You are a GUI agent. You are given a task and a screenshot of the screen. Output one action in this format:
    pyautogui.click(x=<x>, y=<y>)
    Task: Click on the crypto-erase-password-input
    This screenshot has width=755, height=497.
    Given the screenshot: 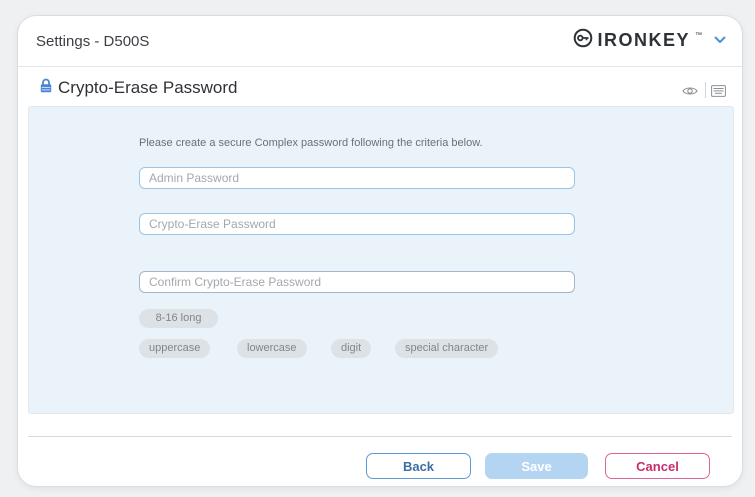 What is the action you would take?
    pyautogui.click(x=357, y=224)
    